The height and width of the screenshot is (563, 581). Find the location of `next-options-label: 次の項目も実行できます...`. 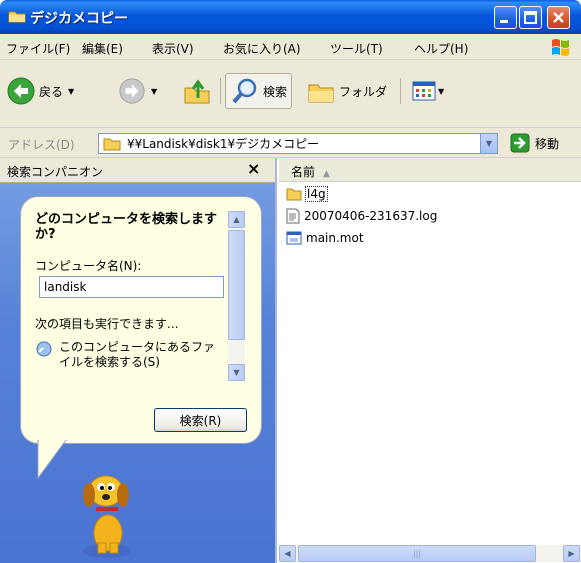

next-options-label: 次の項目も実行できます... is located at coordinates (107, 324).